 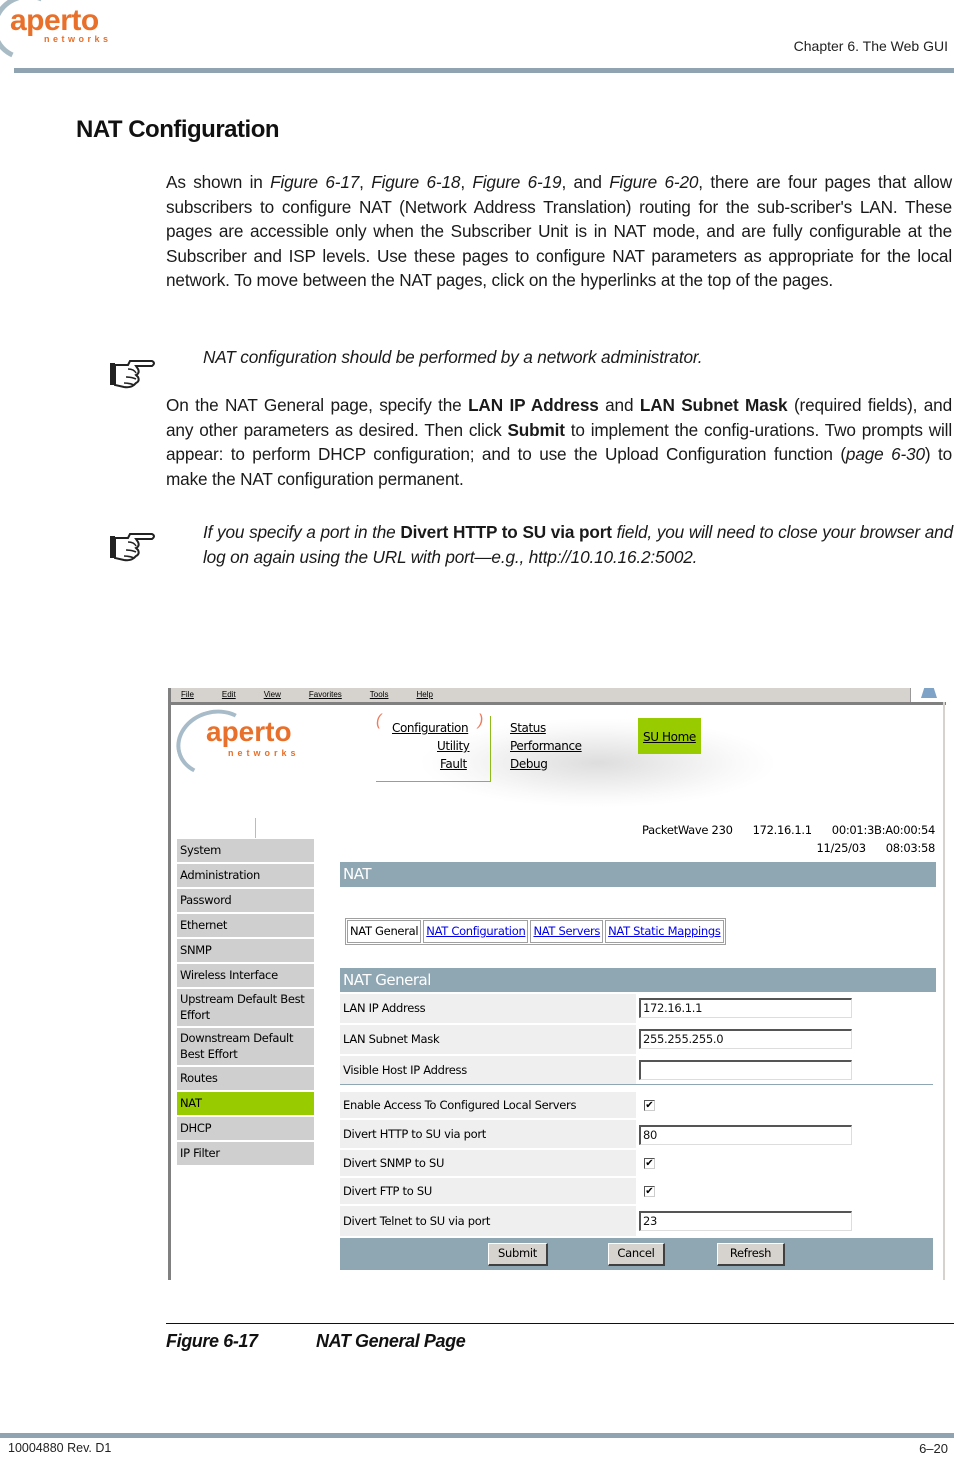 What do you see at coordinates (245, 926) in the screenshot?
I see `sidebar-item-ethernet: Ethernet` at bounding box center [245, 926].